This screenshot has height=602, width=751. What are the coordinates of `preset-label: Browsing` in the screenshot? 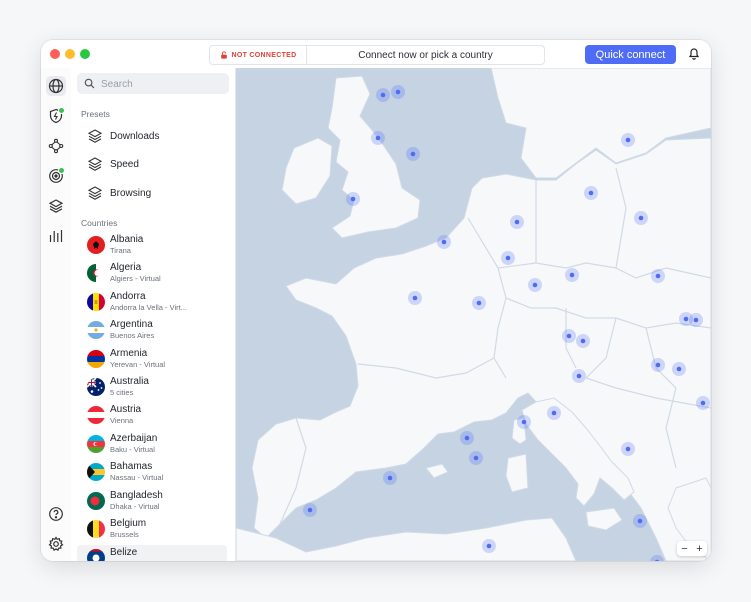 It's located at (131, 193).